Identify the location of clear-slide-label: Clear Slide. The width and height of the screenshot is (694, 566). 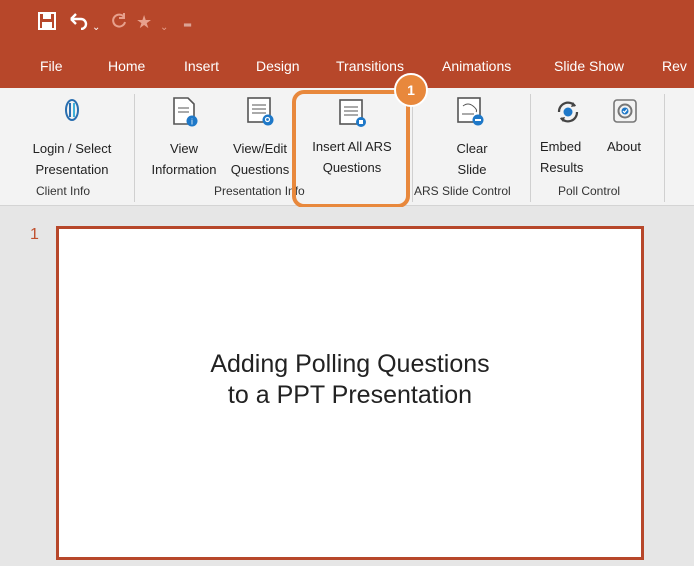
(472, 159).